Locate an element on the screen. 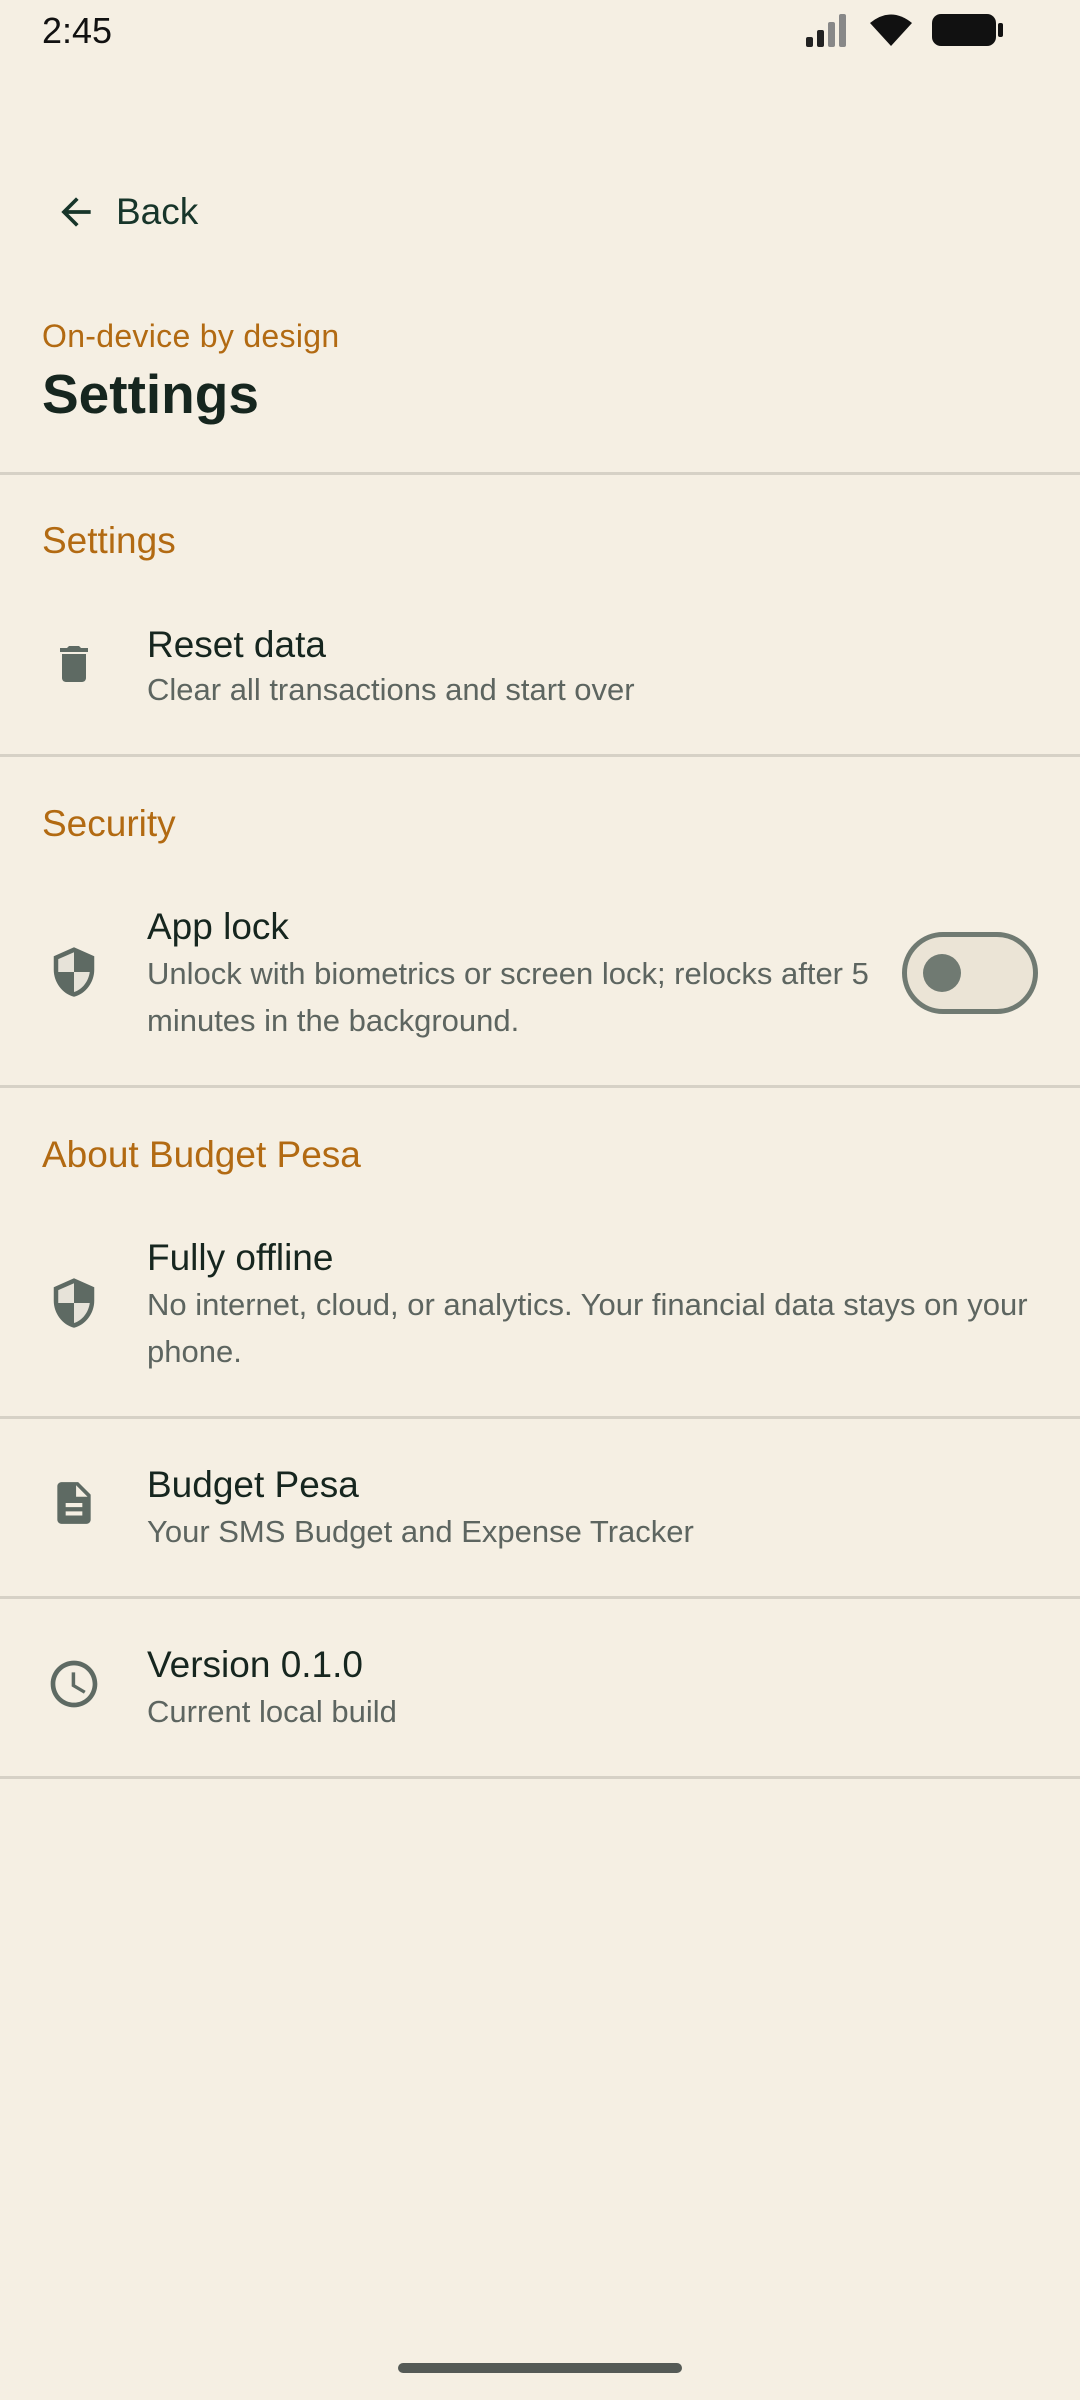 Image resolution: width=1080 pixels, height=2400 pixels. fully-offline-subtitle-line2: phone. is located at coordinates (194, 1351).